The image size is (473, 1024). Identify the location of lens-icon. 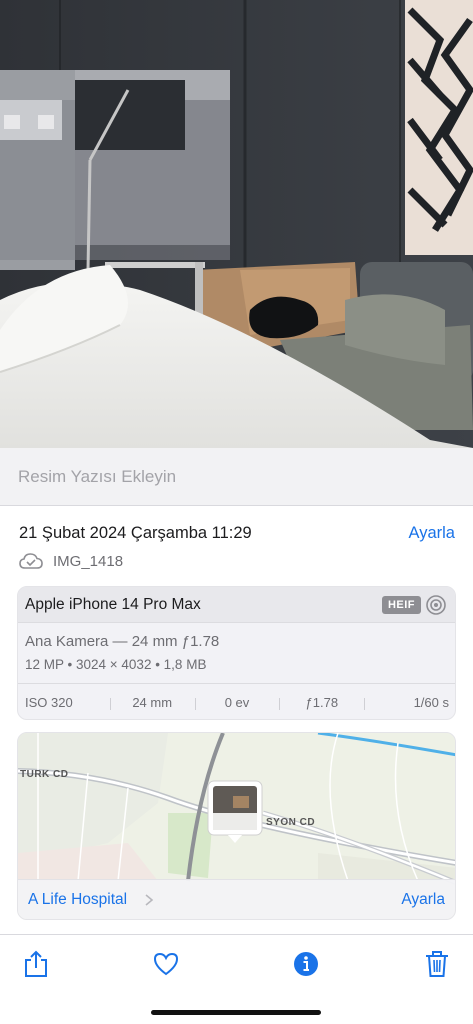
(436, 605).